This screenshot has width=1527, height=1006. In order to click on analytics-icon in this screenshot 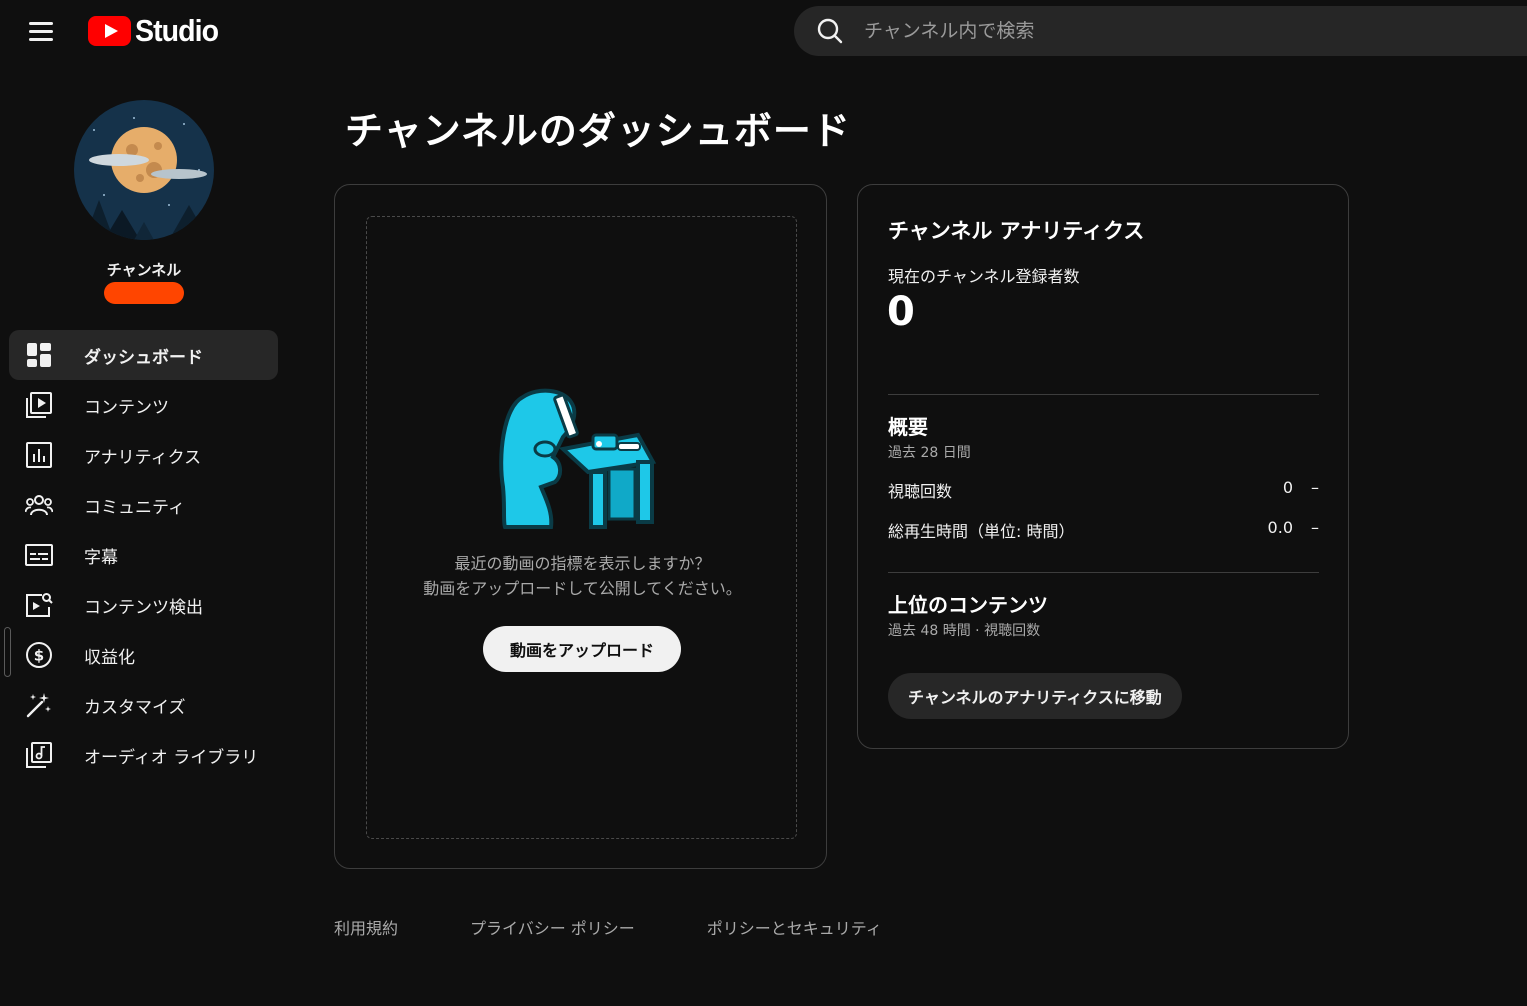, I will do `click(39, 455)`.